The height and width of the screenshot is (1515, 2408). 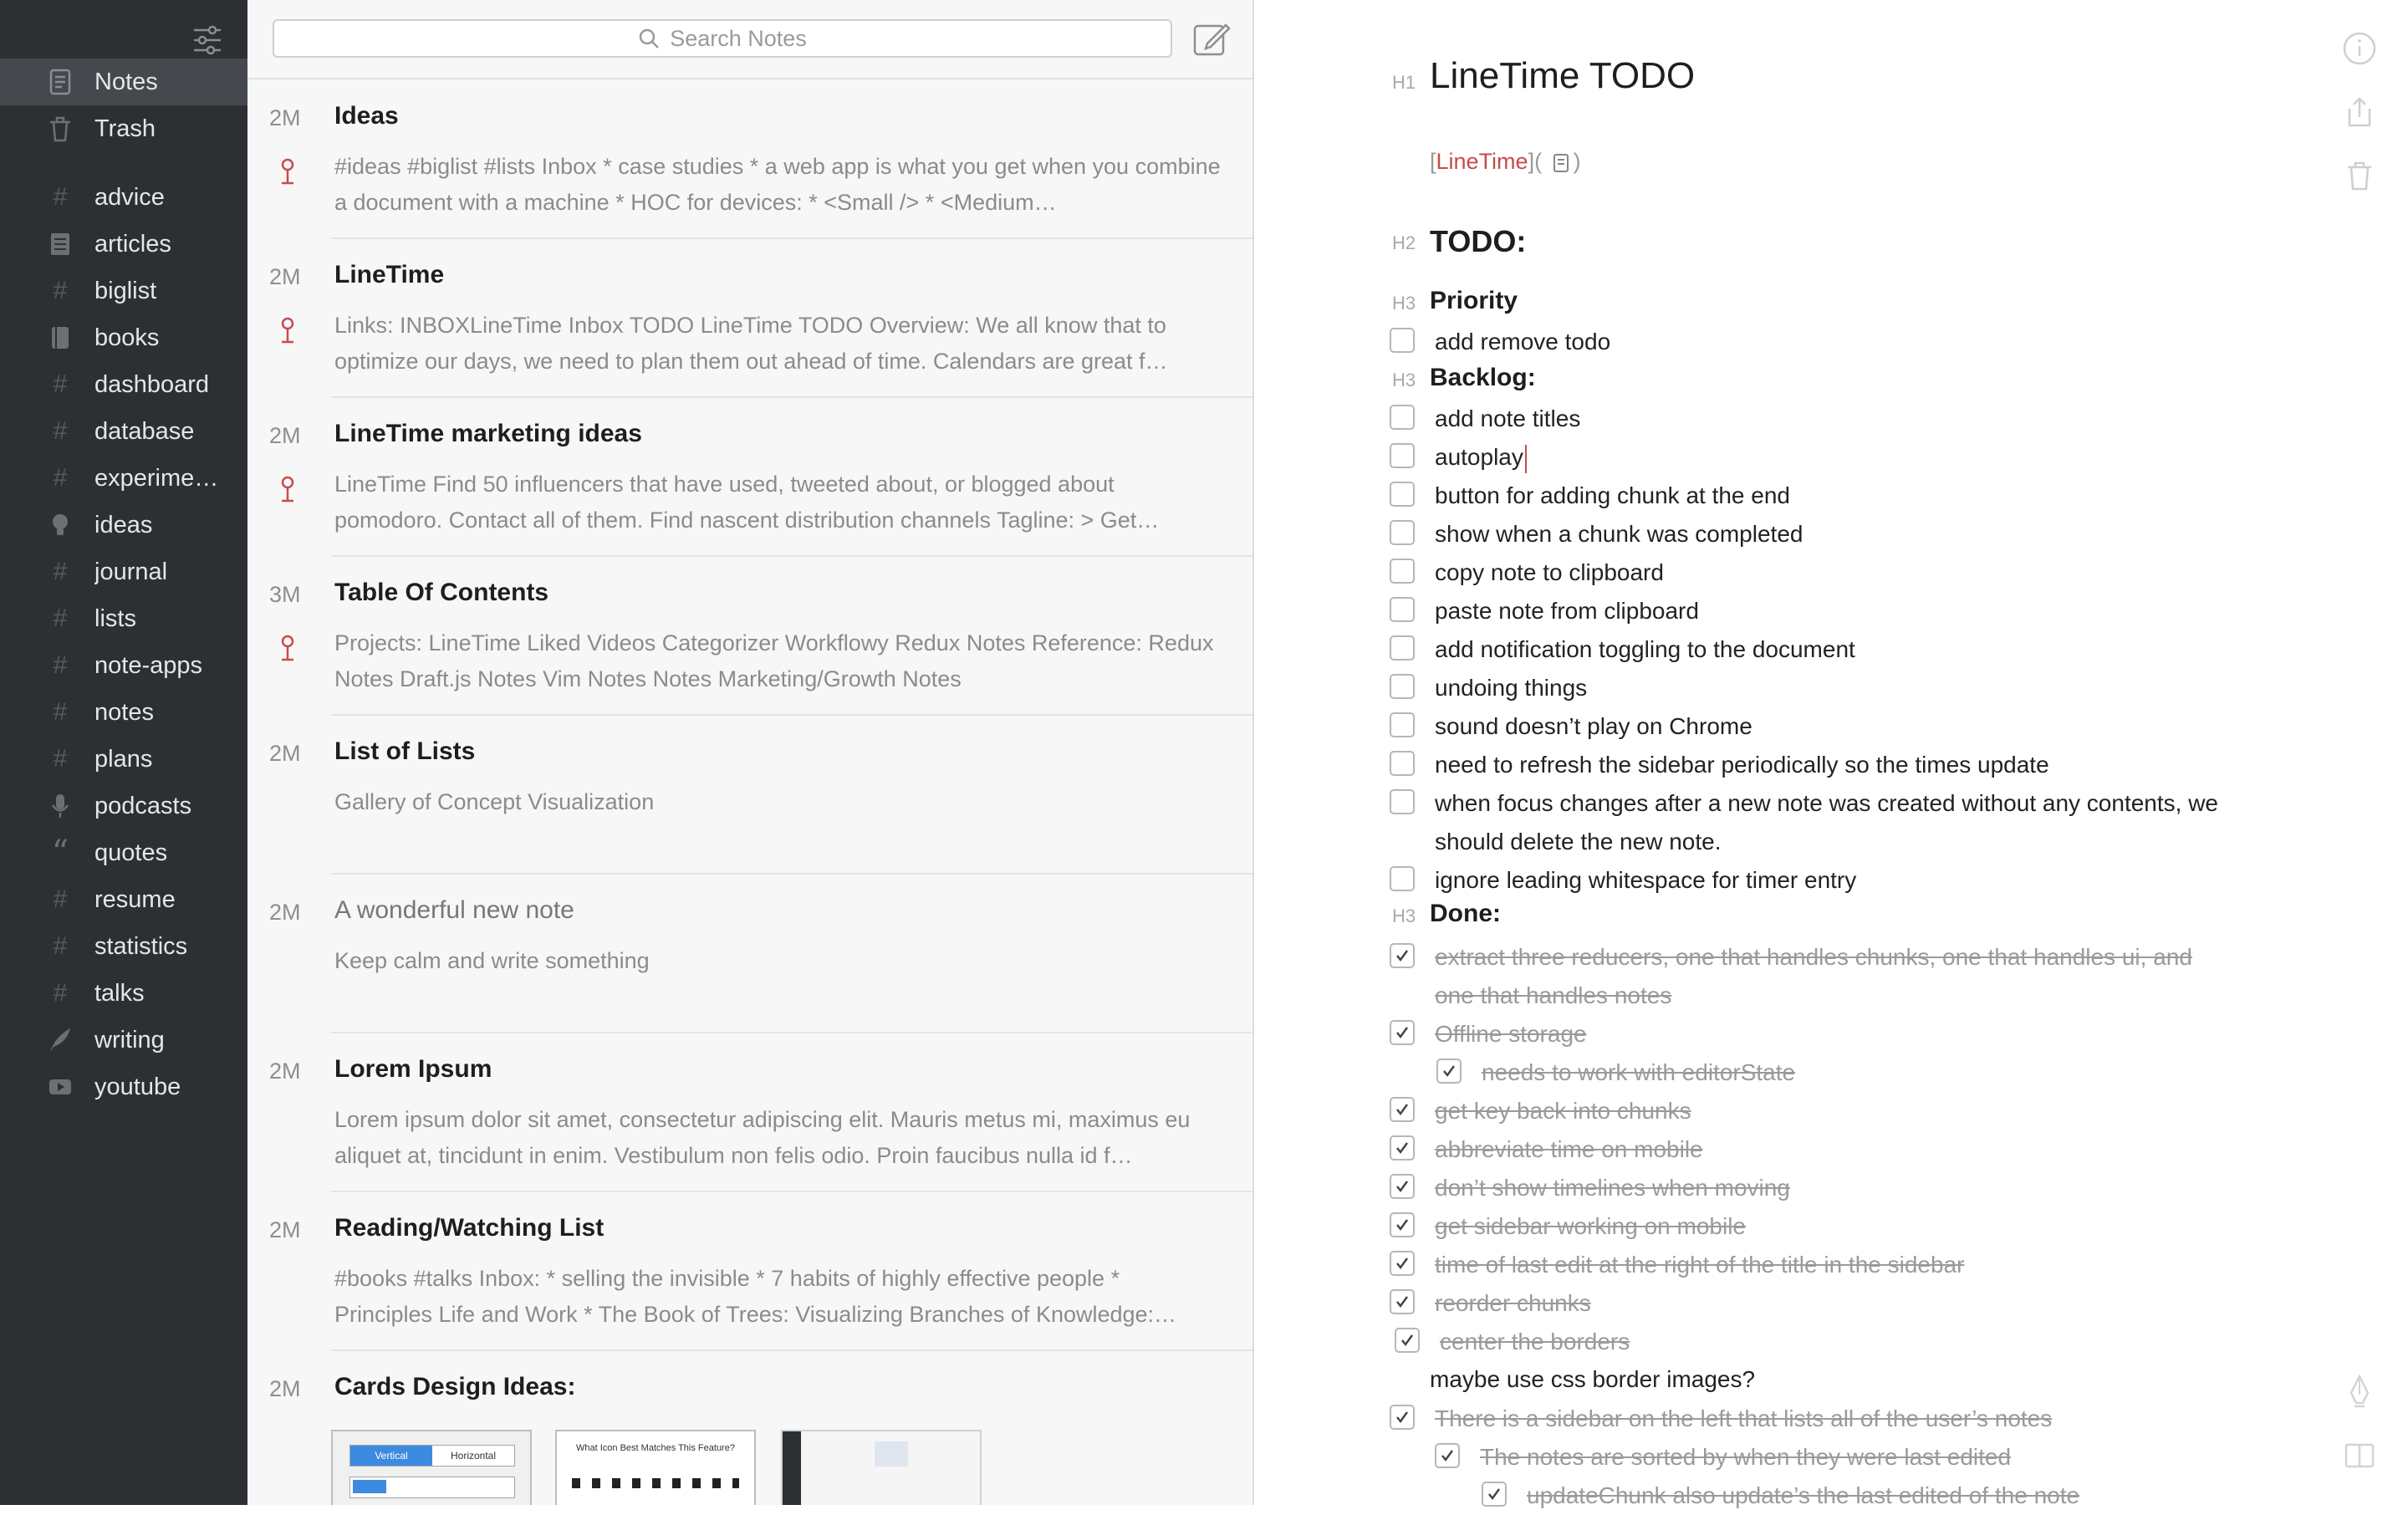 What do you see at coordinates (1831, 1034) in the screenshot?
I see `todo-item: Offline storage` at bounding box center [1831, 1034].